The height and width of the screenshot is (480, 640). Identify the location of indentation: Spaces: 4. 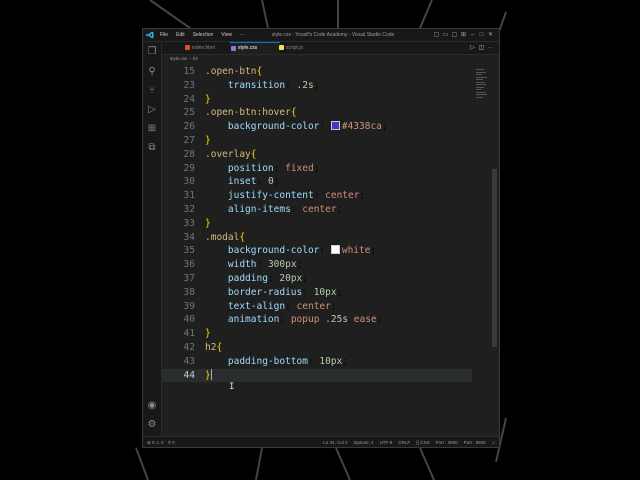
(364, 442).